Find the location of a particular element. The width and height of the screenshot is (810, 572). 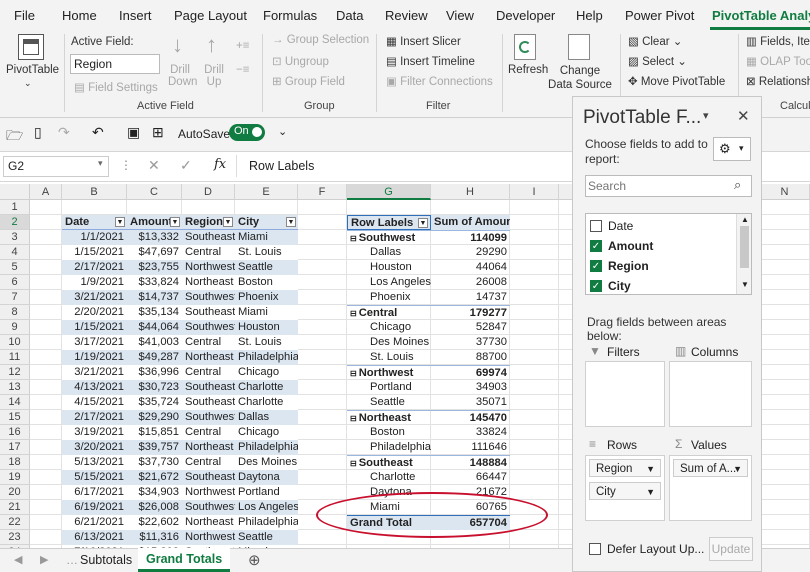

tab-data: Data is located at coordinates (349, 15).